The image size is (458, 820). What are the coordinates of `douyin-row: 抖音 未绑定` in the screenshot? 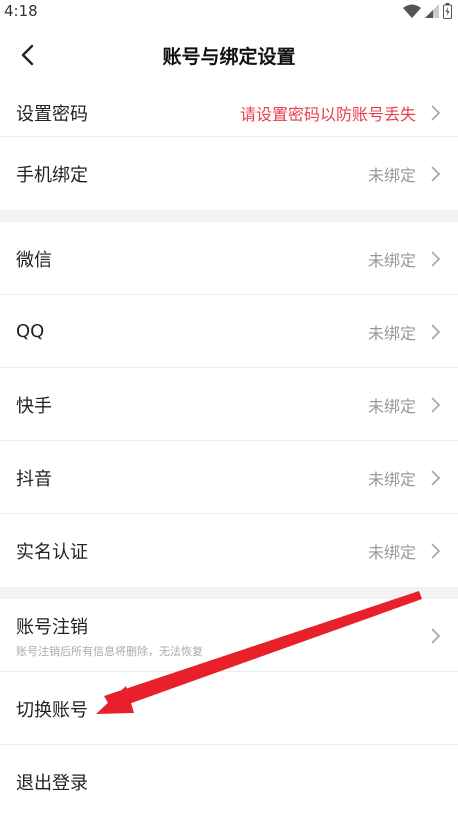 It's located at (229, 477).